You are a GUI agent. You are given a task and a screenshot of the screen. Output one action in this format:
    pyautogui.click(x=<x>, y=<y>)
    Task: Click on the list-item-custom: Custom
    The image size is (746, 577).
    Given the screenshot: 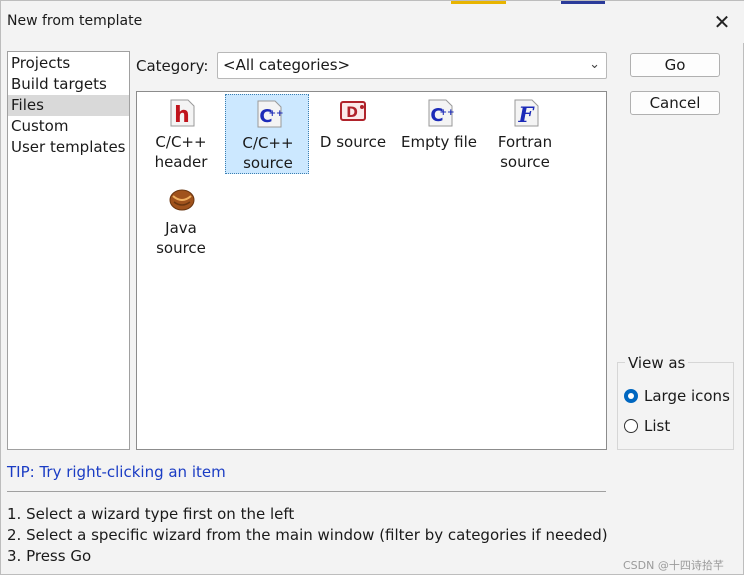 What is the action you would take?
    pyautogui.click(x=68, y=126)
    